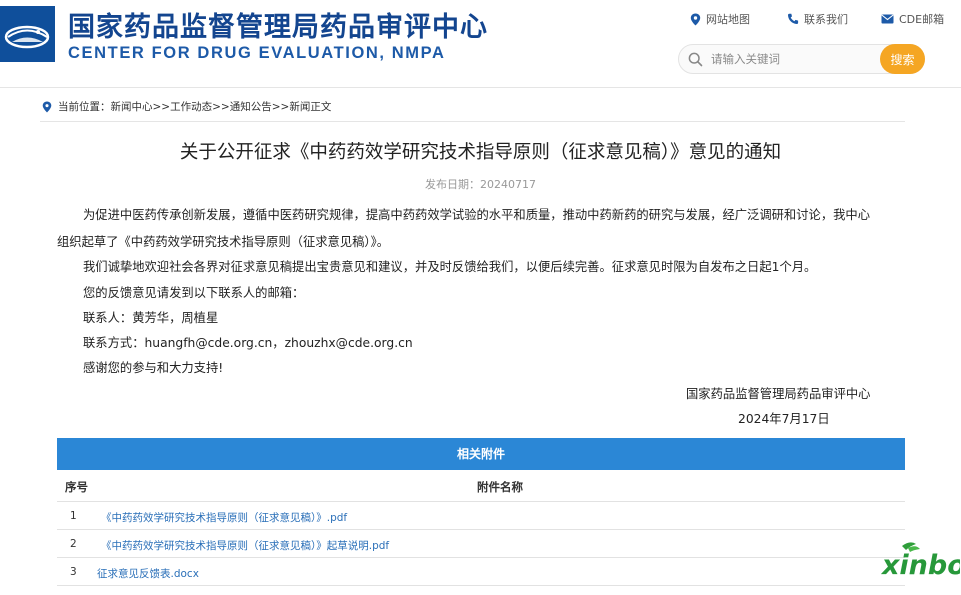  I want to click on mail-label: CDE邮箱, so click(922, 19).